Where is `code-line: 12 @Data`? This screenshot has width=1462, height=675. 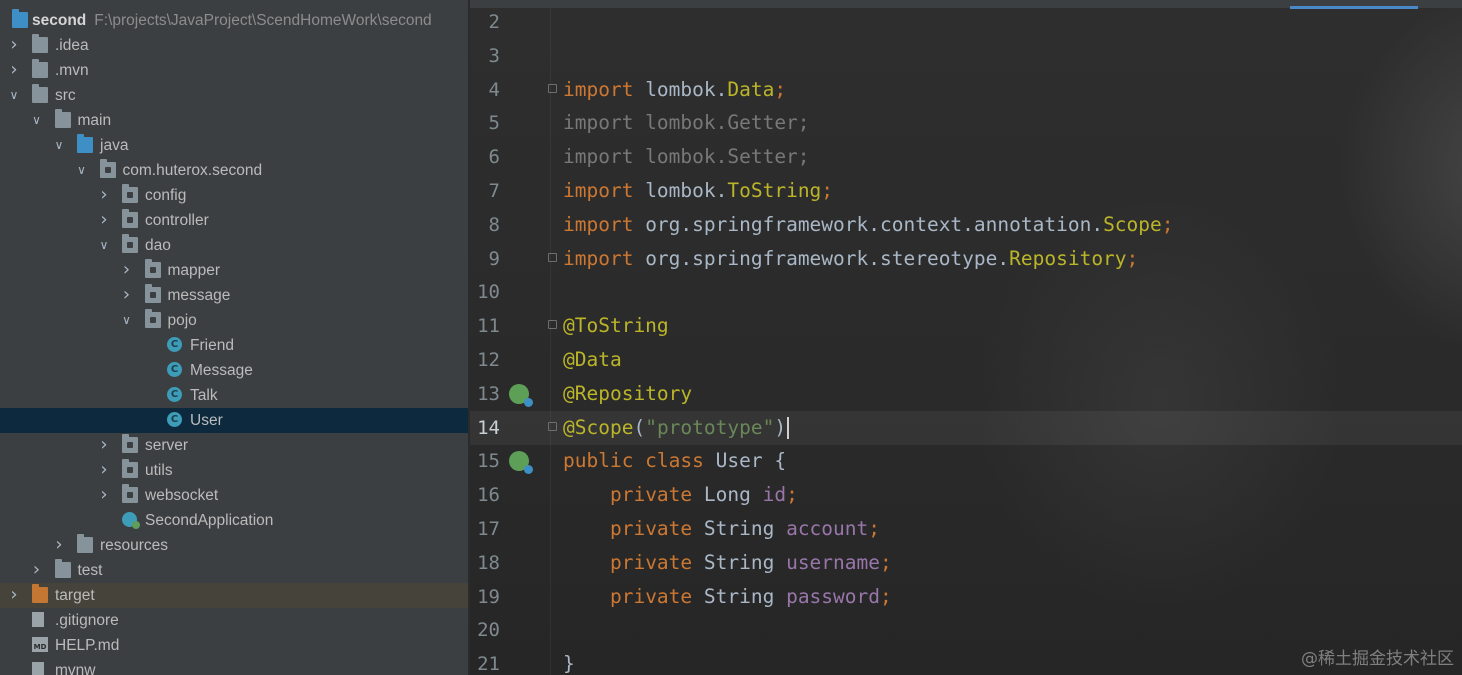
code-line: 12 @Data is located at coordinates (966, 360).